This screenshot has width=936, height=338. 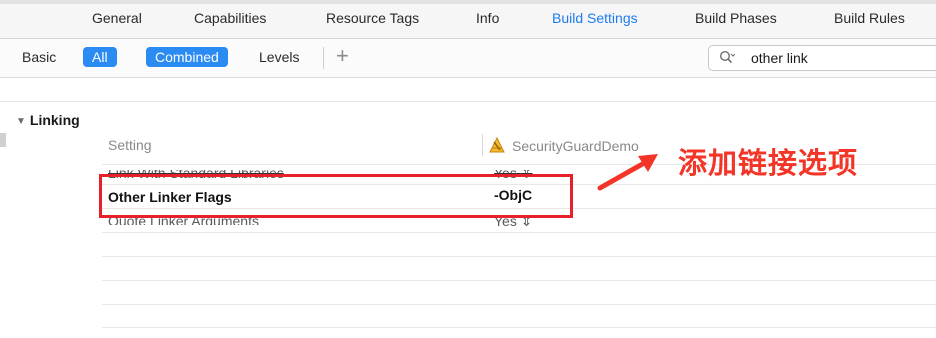 I want to click on tab-capabilities: Capabilities, so click(x=230, y=18).